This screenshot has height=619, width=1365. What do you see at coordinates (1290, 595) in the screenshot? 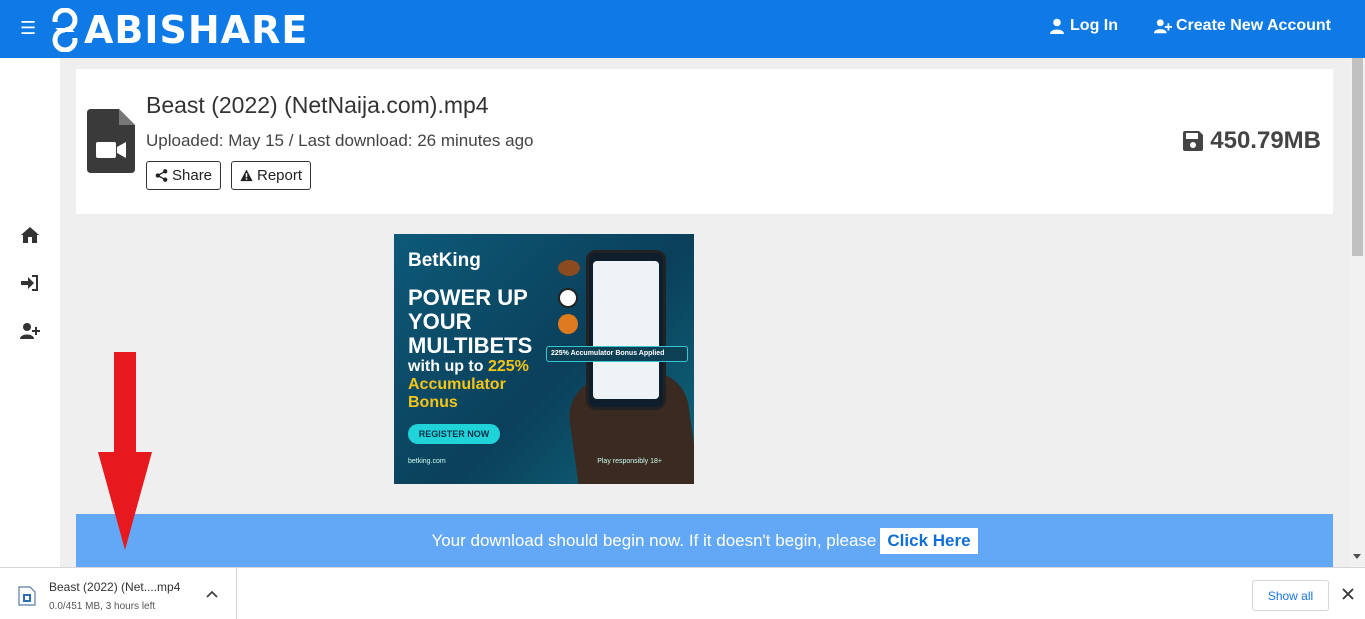
I see `show-all-button: Show all` at bounding box center [1290, 595].